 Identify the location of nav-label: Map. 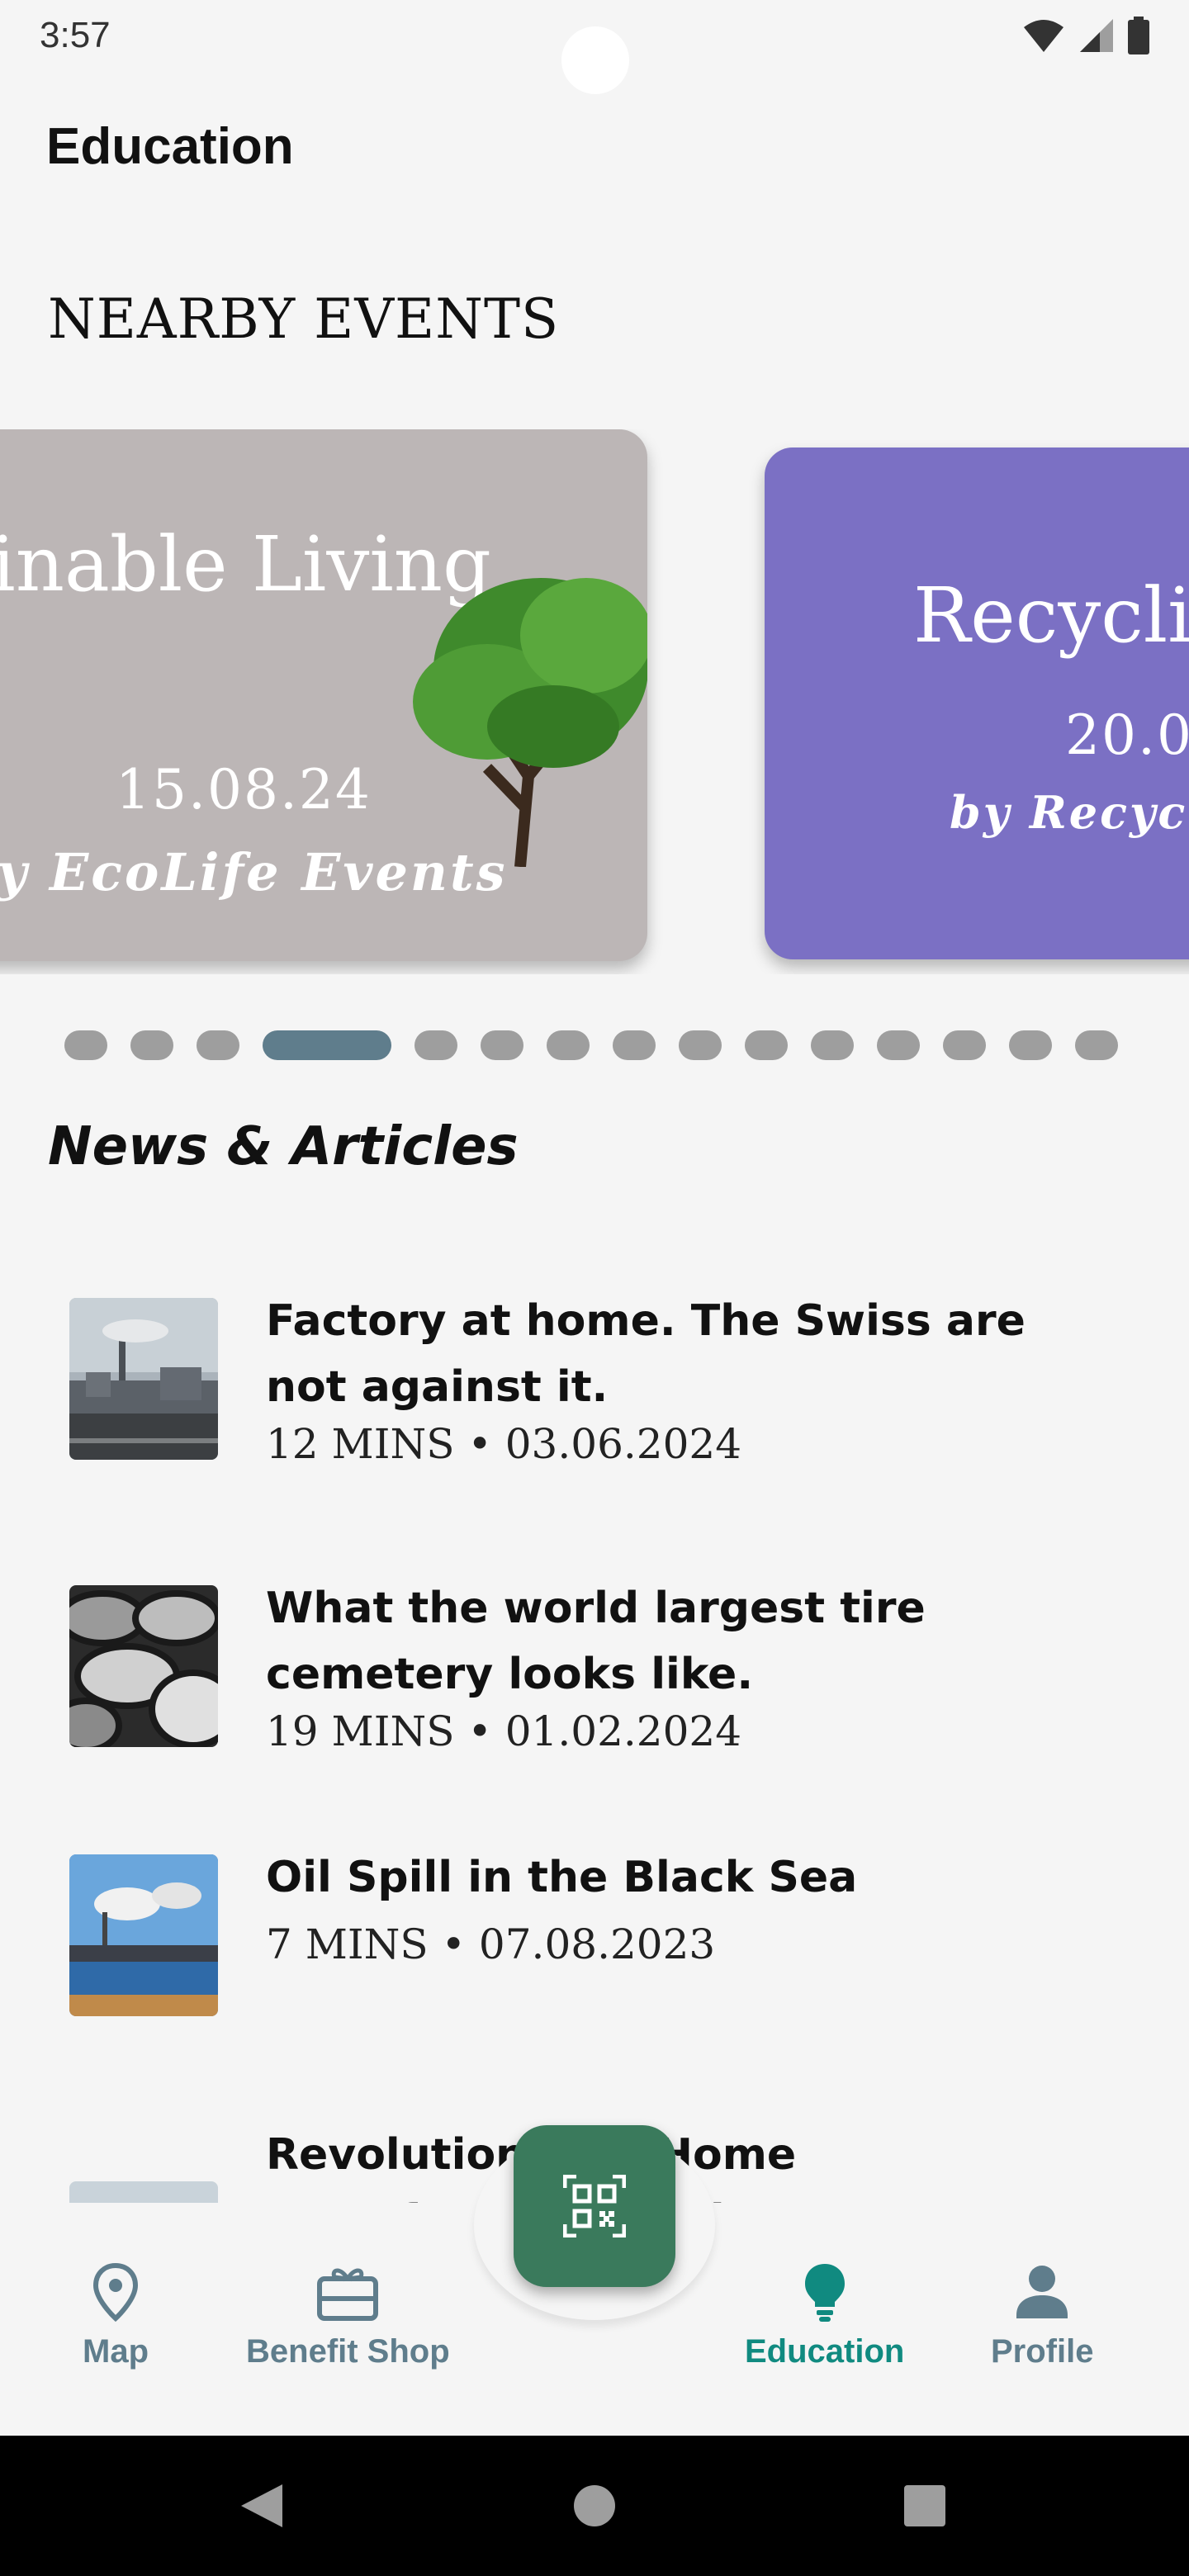
(116, 2351).